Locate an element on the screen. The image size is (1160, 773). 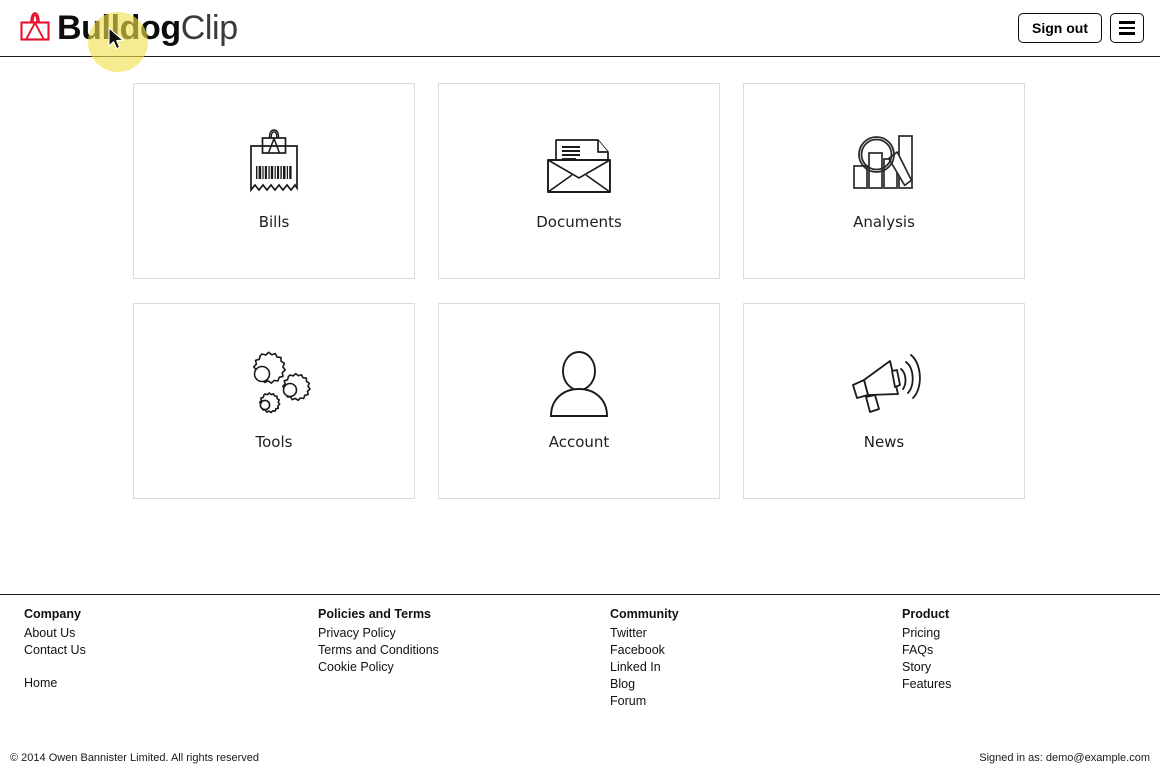
footer-link-cookie-policy: Cookie Policy is located at coordinates (464, 667).